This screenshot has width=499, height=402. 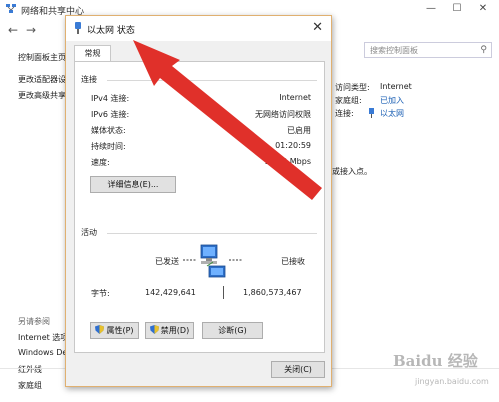 What do you see at coordinates (100, 162) in the screenshot?
I see `speed-label: 速度:` at bounding box center [100, 162].